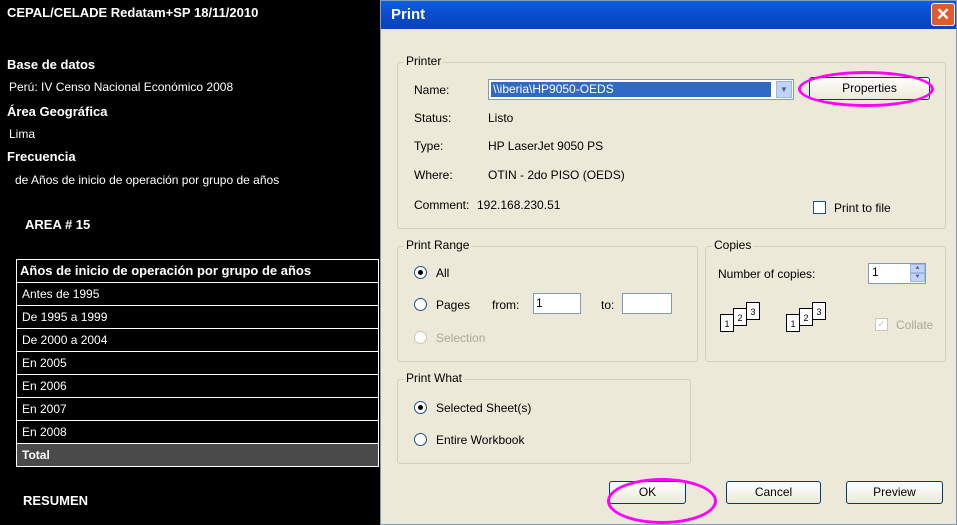 This screenshot has width=957, height=525. I want to click on entire-workbook-label: Entire Workbook, so click(480, 440).